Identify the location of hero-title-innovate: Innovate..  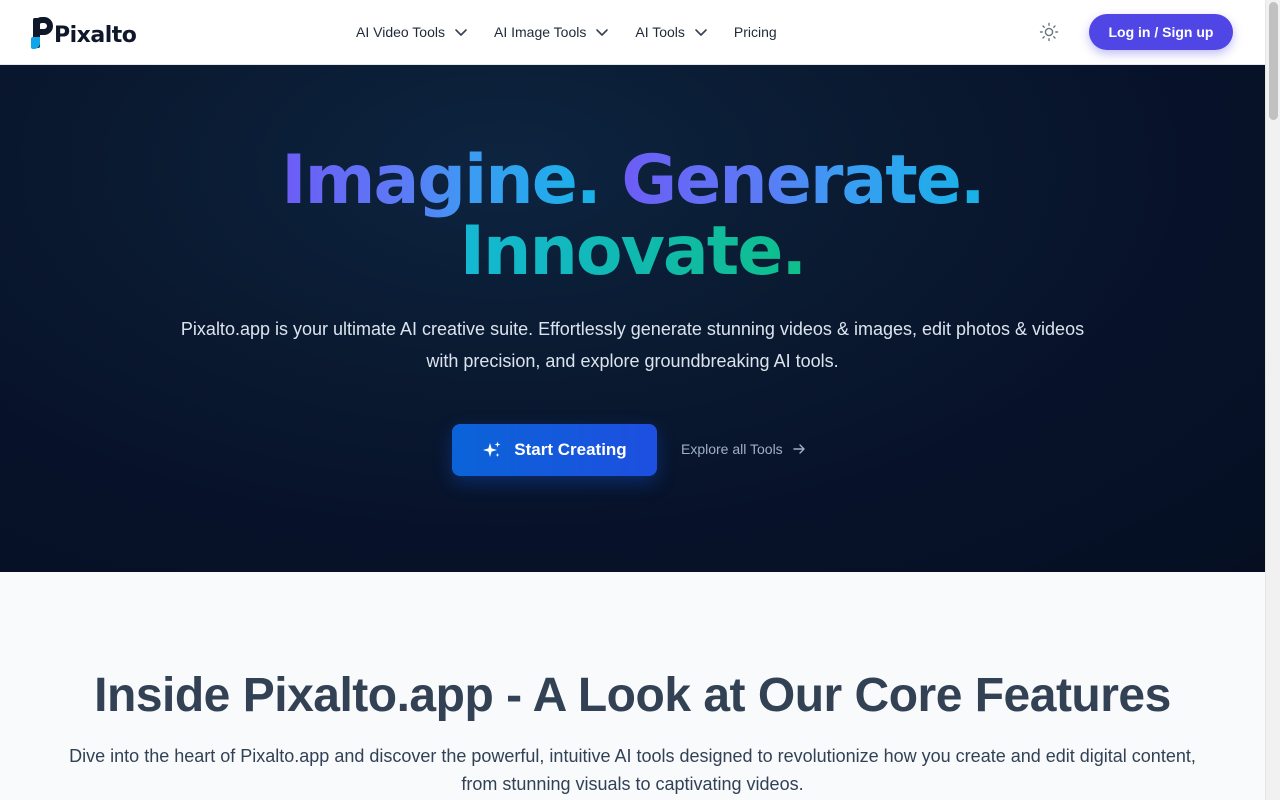
(633, 251).